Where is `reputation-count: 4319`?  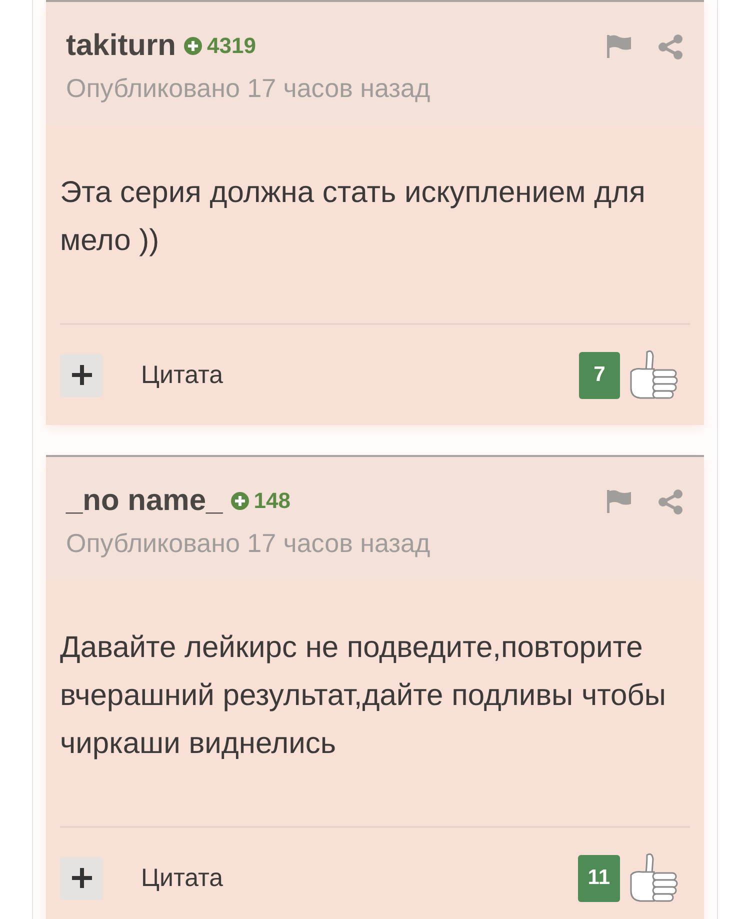 reputation-count: 4319 is located at coordinates (231, 46).